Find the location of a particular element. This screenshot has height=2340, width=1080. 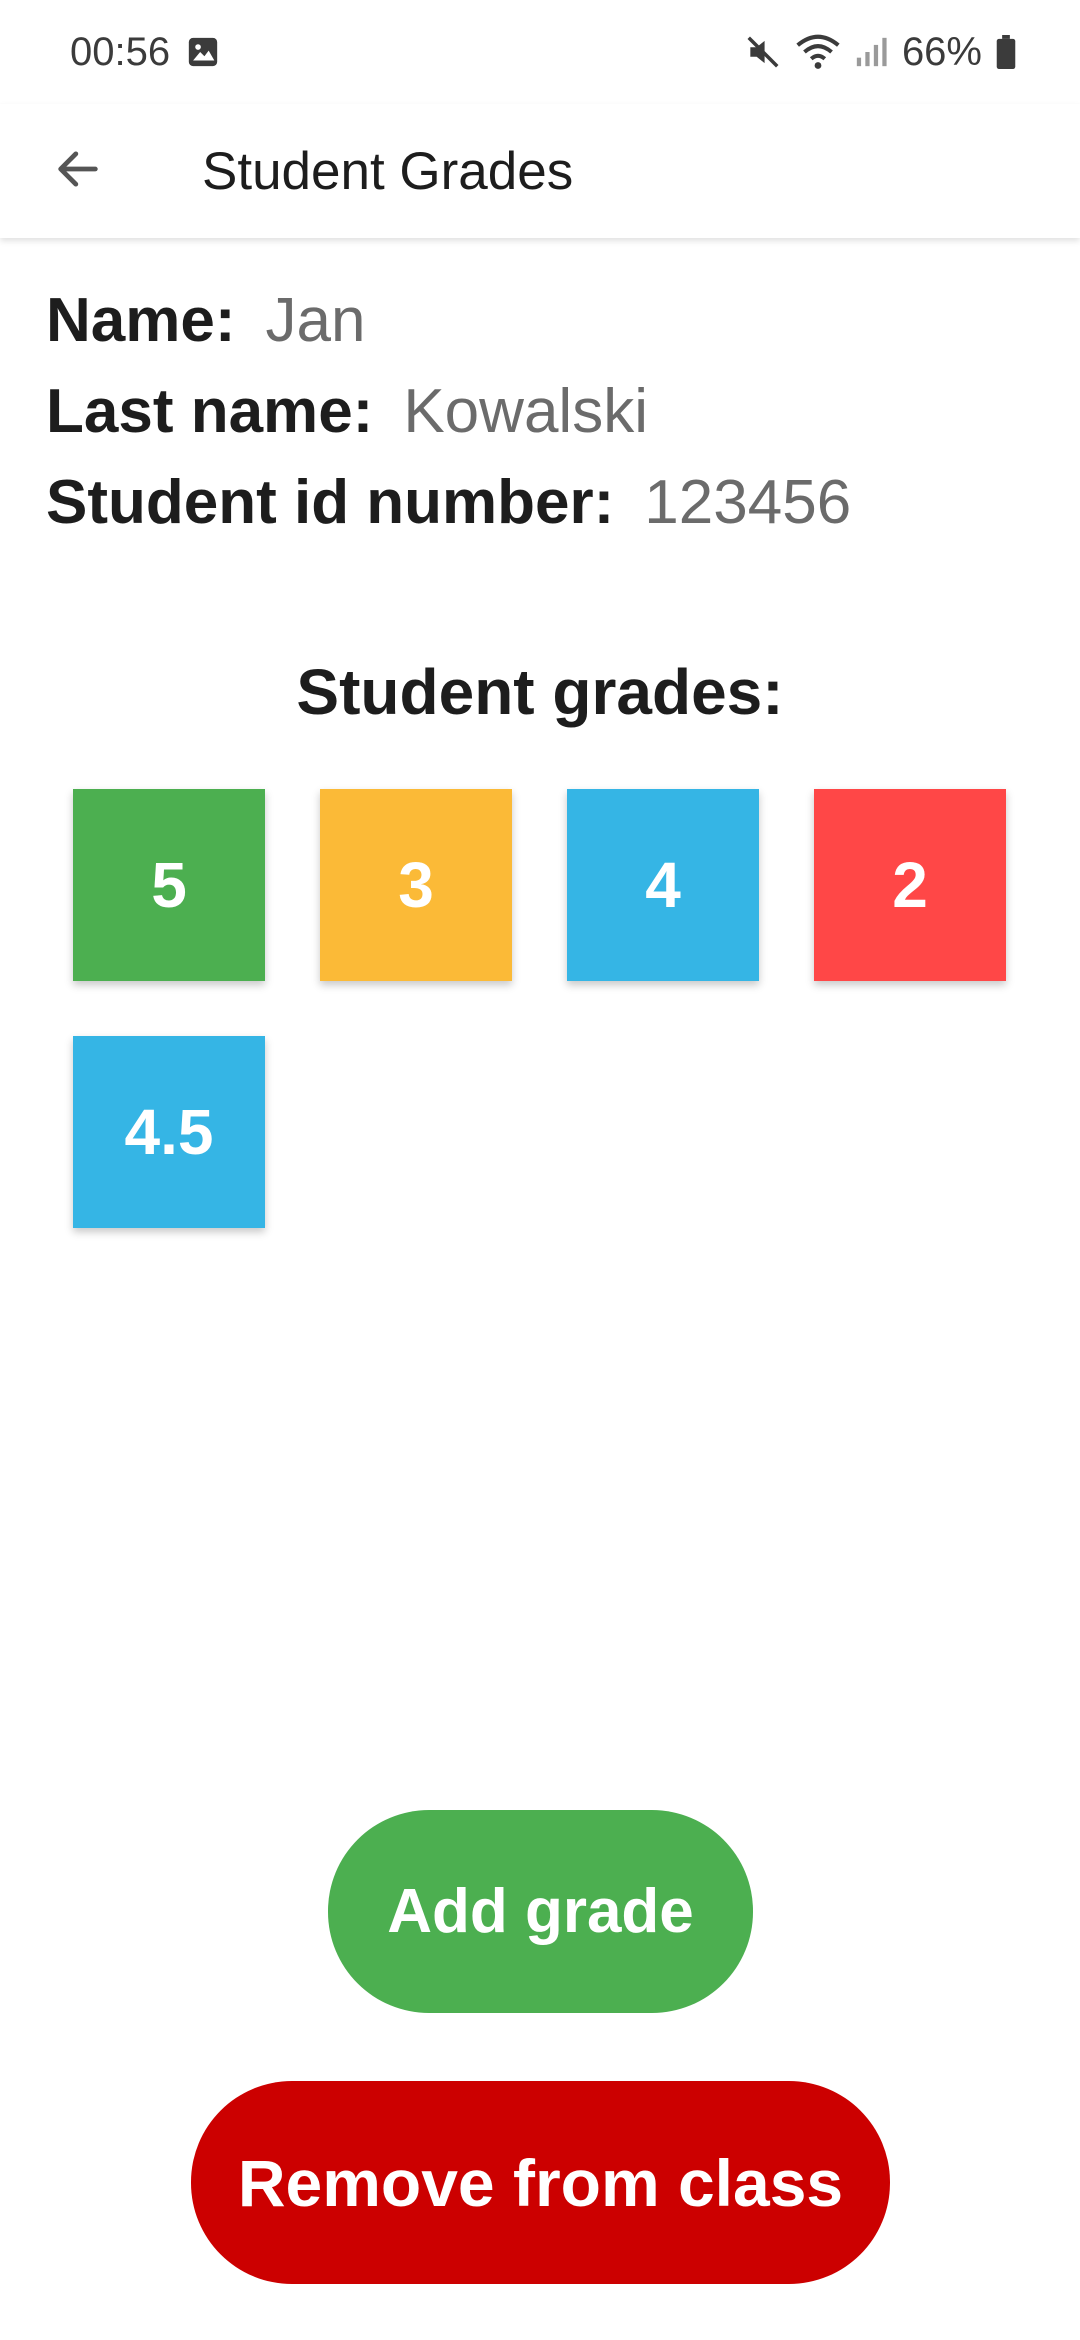

status-right: 66% is located at coordinates (880, 52).